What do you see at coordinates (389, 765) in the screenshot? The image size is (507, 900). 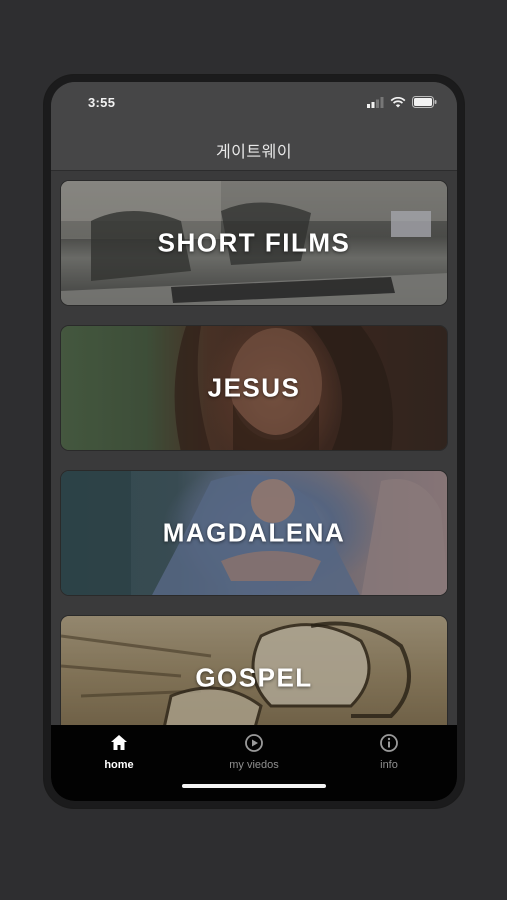 I see `tab-label-info: info` at bounding box center [389, 765].